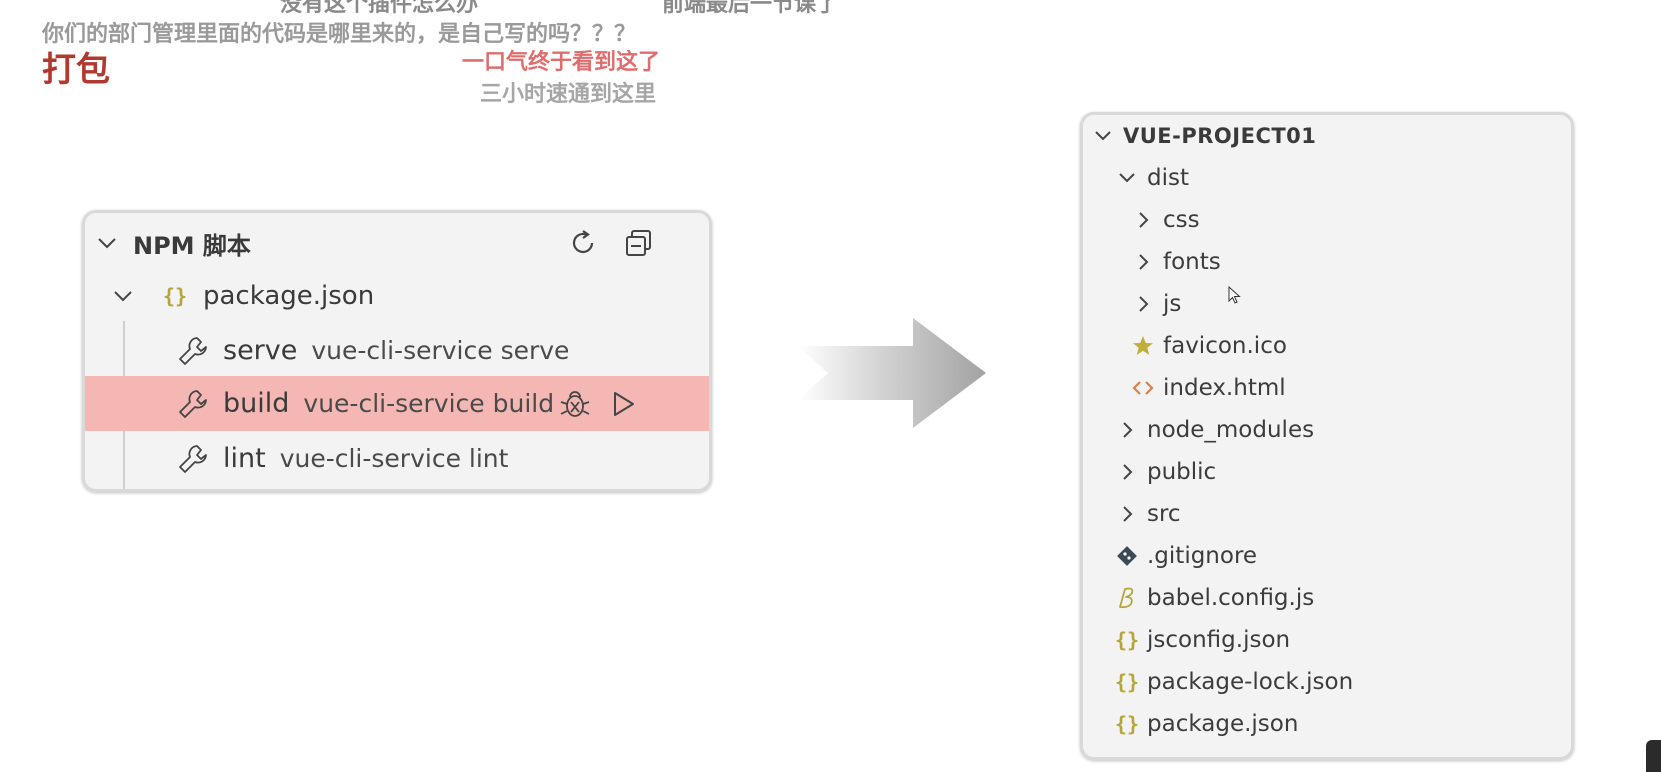 The height and width of the screenshot is (772, 1661). What do you see at coordinates (1143, 388) in the screenshot?
I see `html-icon` at bounding box center [1143, 388].